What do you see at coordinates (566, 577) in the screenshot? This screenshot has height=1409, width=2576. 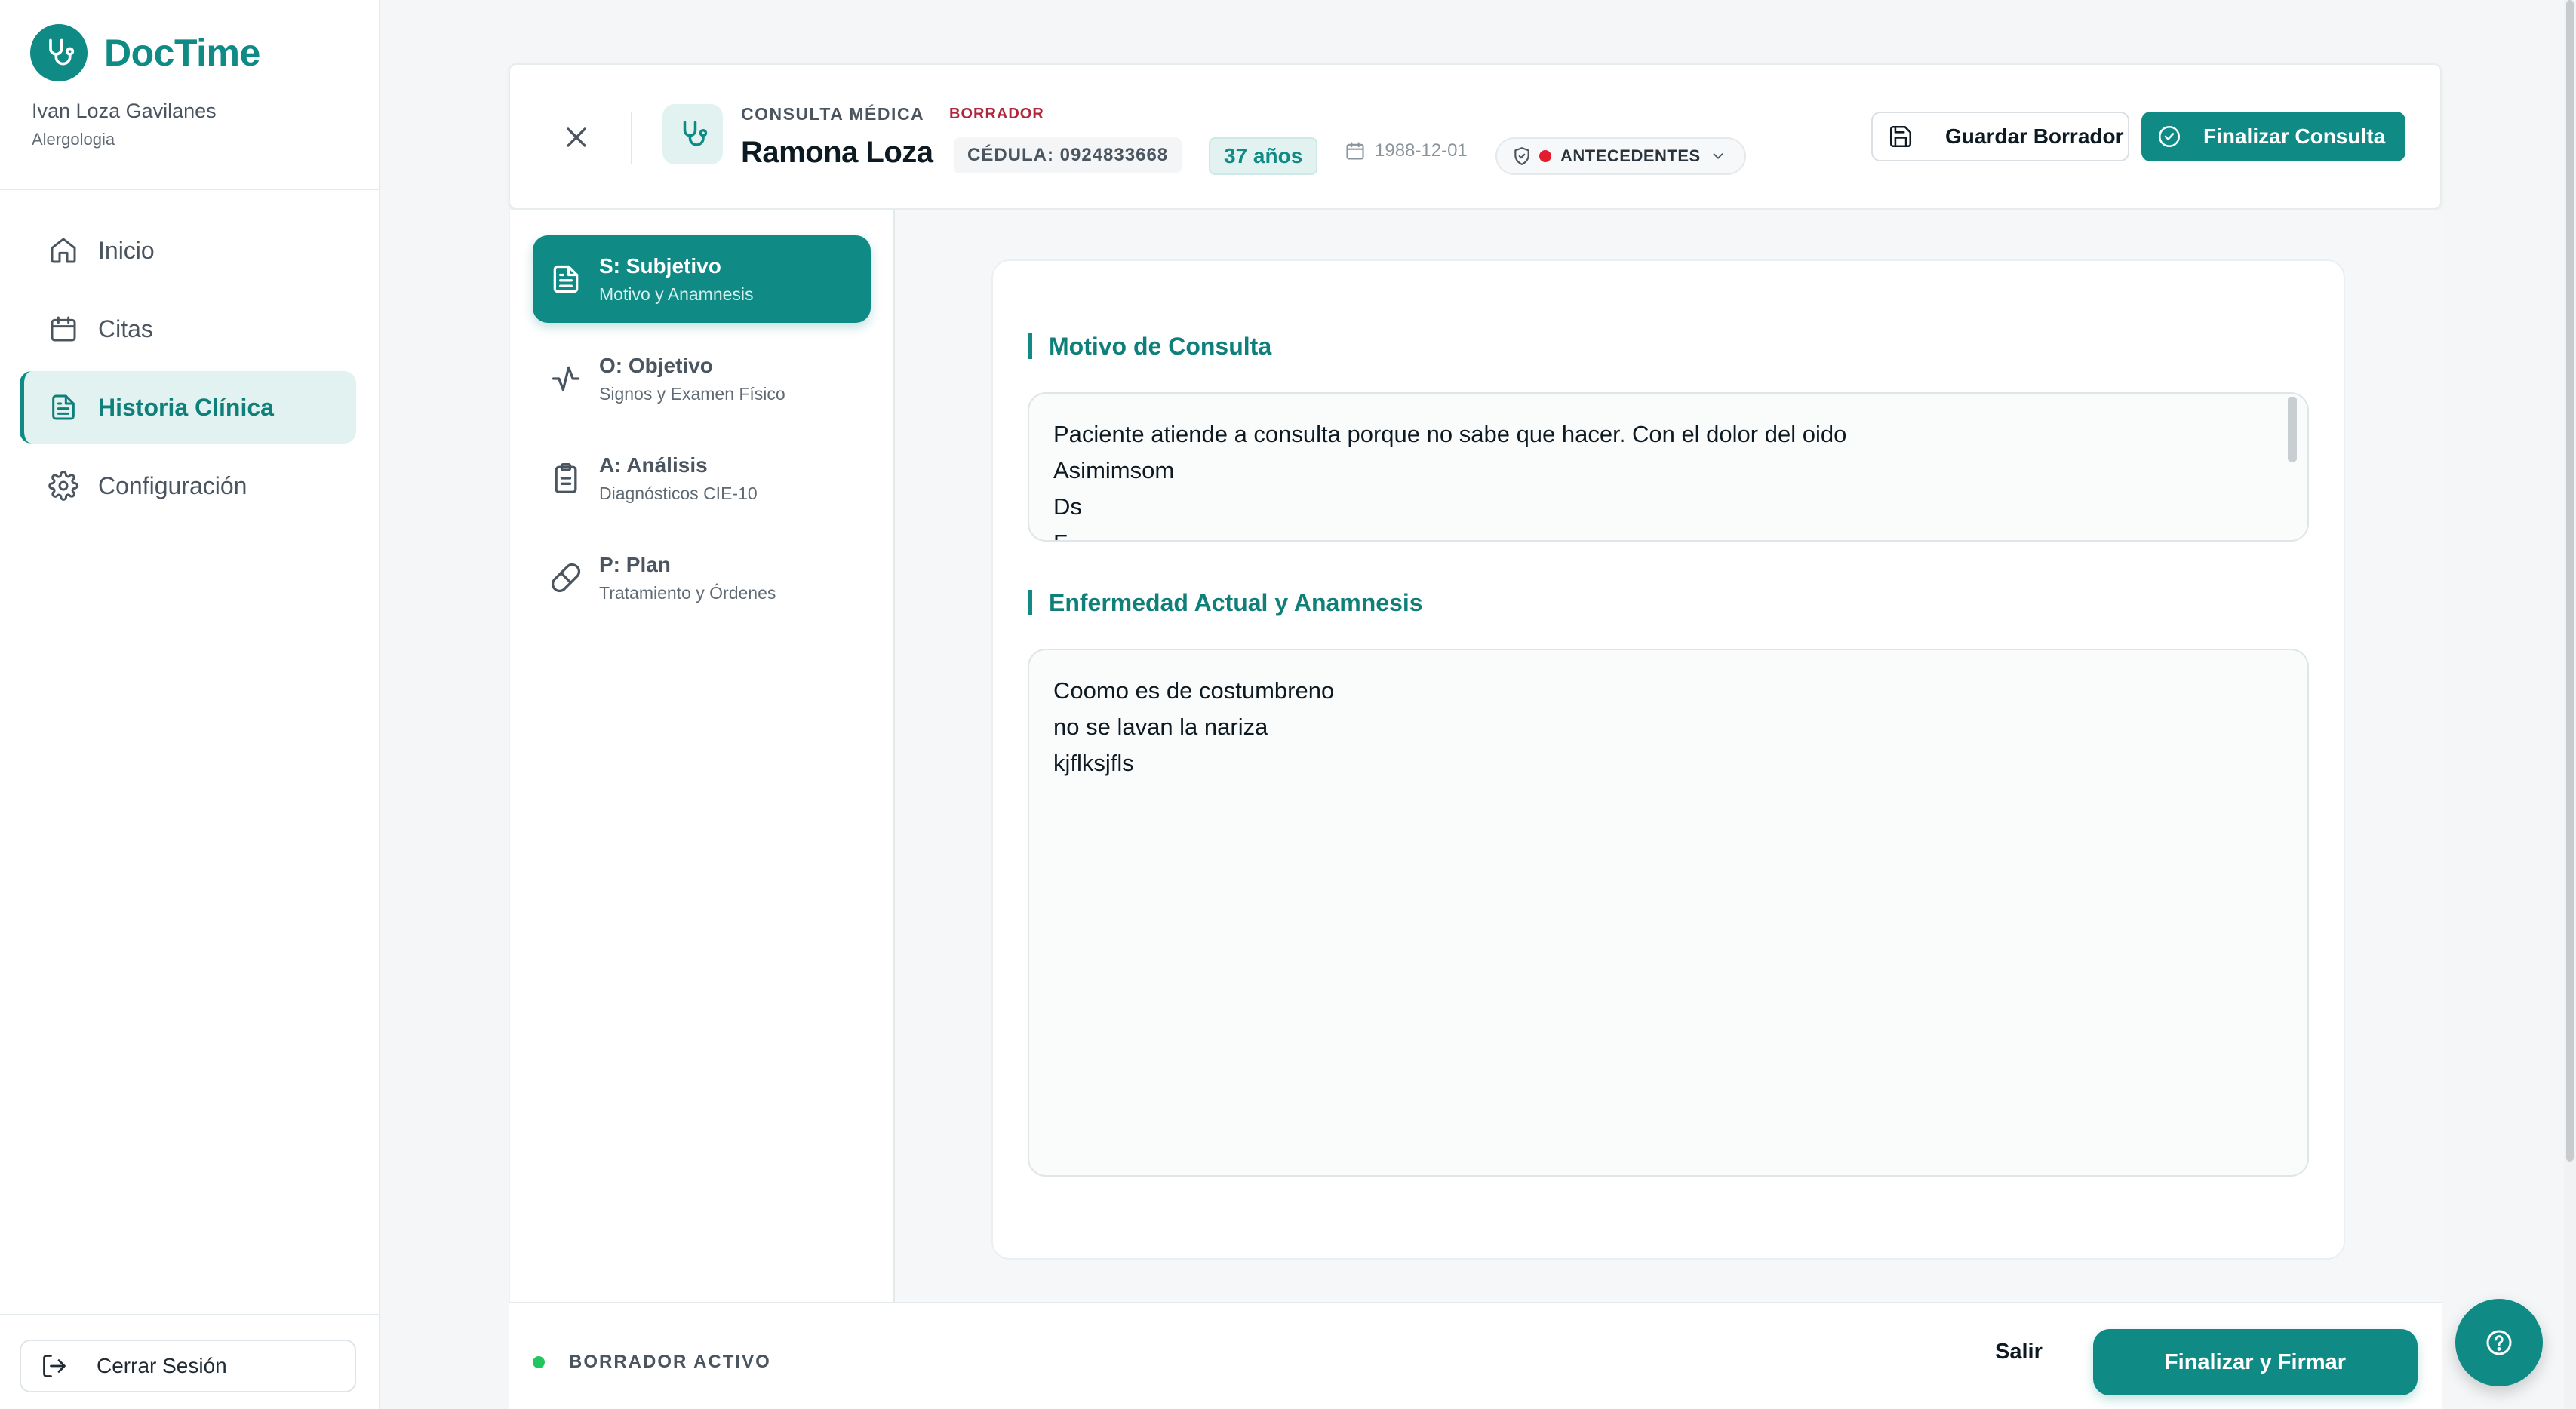 I see `pill-icon` at bounding box center [566, 577].